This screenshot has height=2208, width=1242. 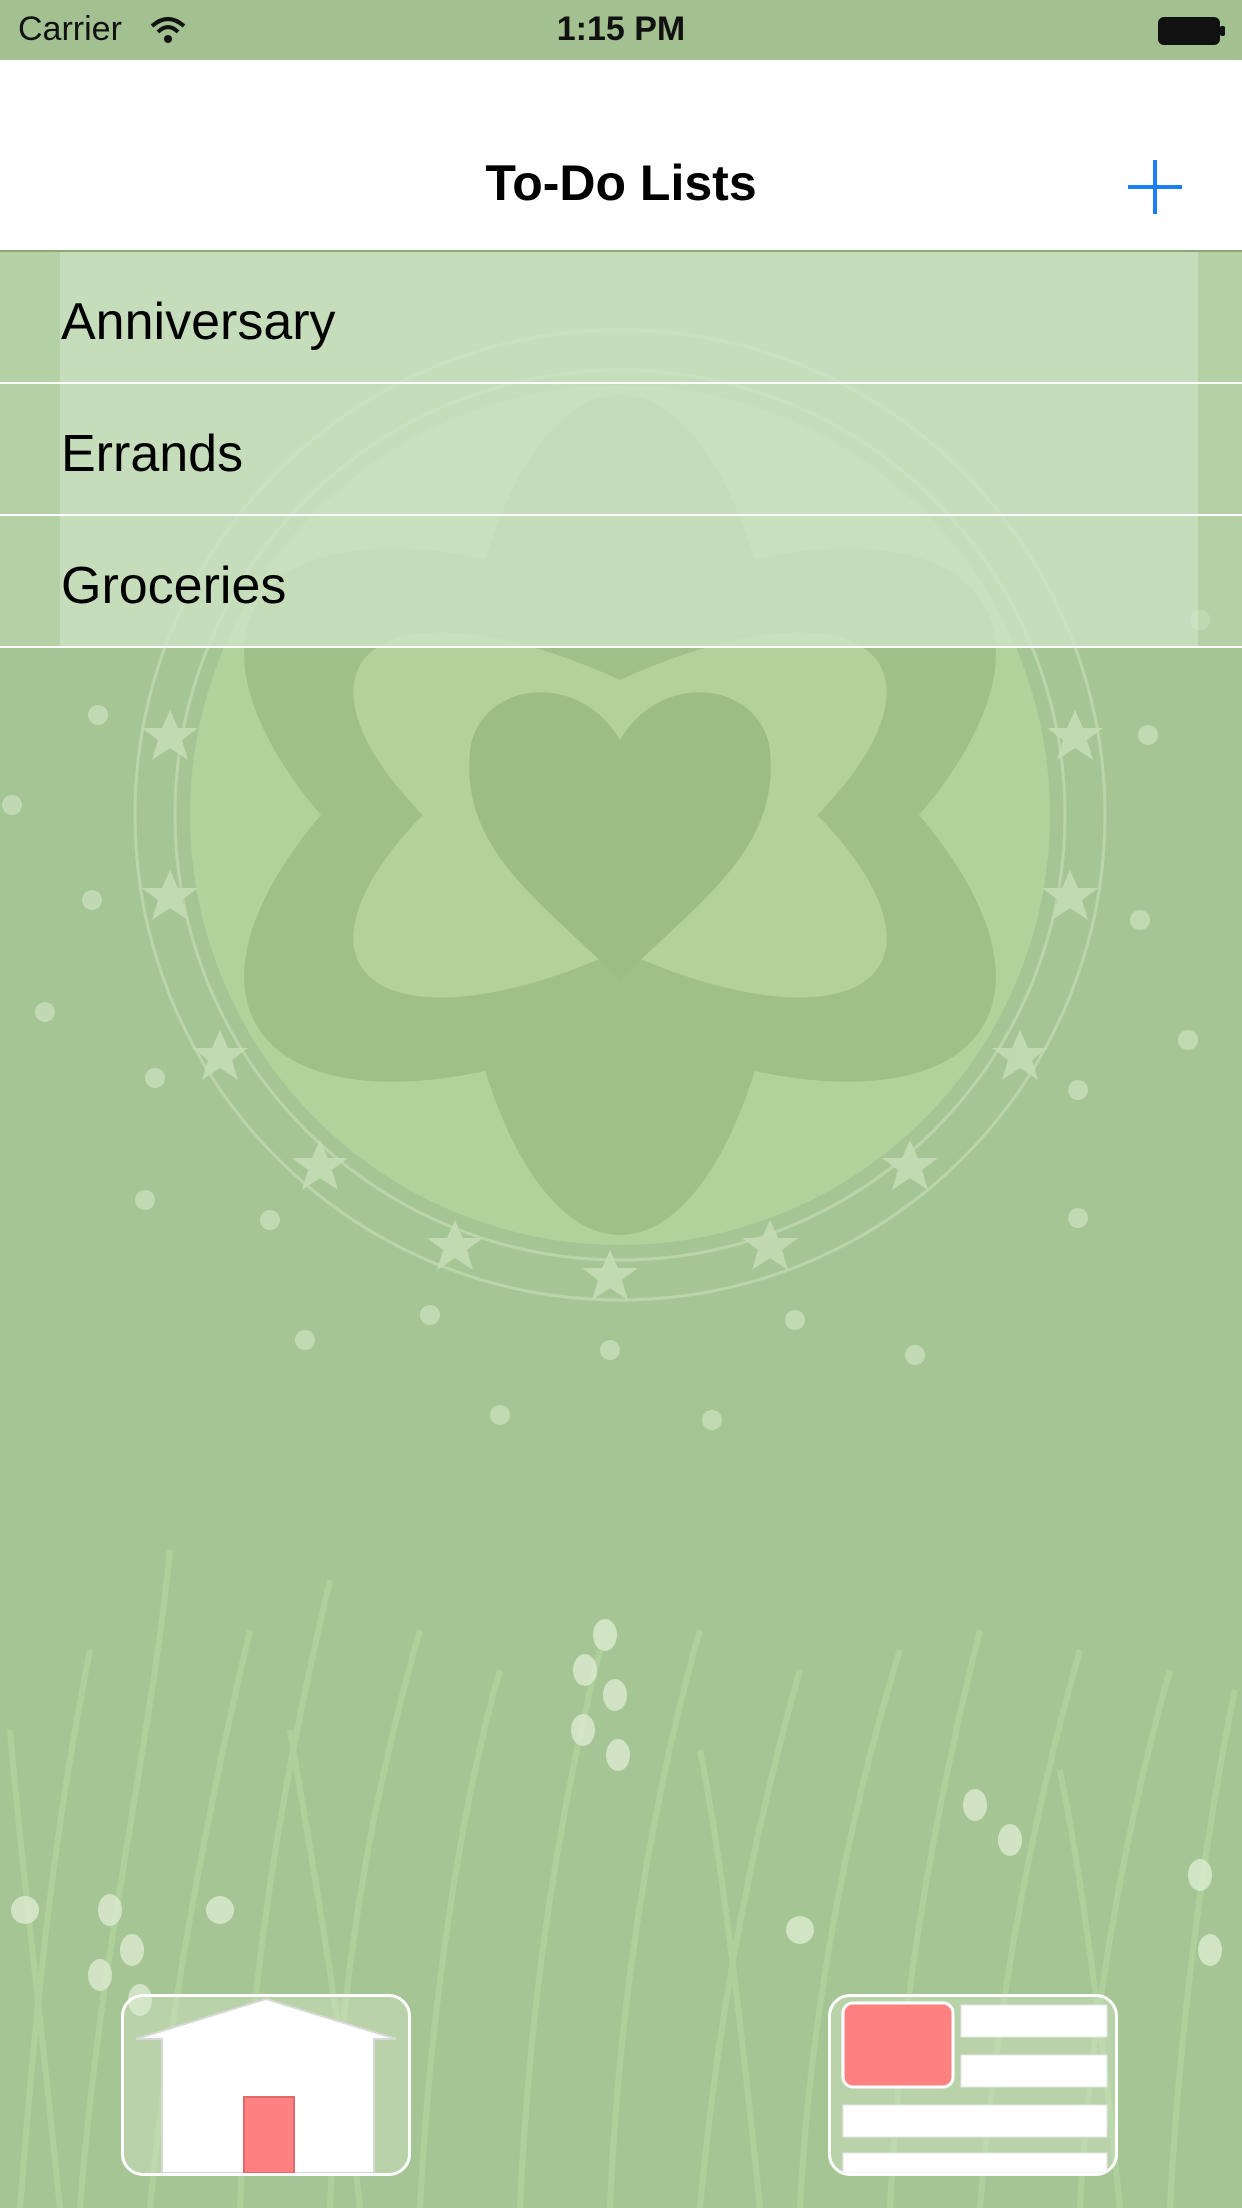 I want to click on plus-icon, so click(x=1155, y=187).